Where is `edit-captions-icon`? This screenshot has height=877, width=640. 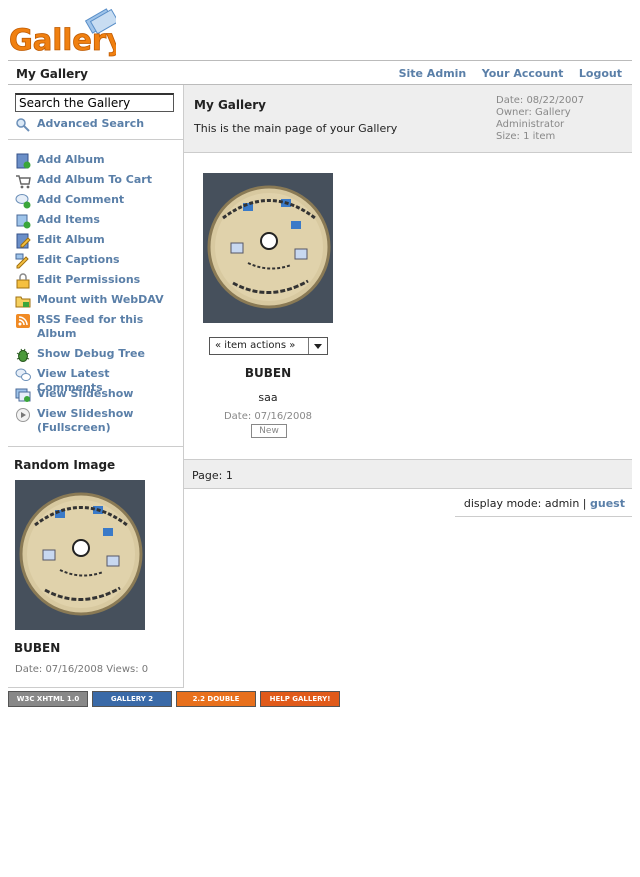 edit-captions-icon is located at coordinates (22, 261).